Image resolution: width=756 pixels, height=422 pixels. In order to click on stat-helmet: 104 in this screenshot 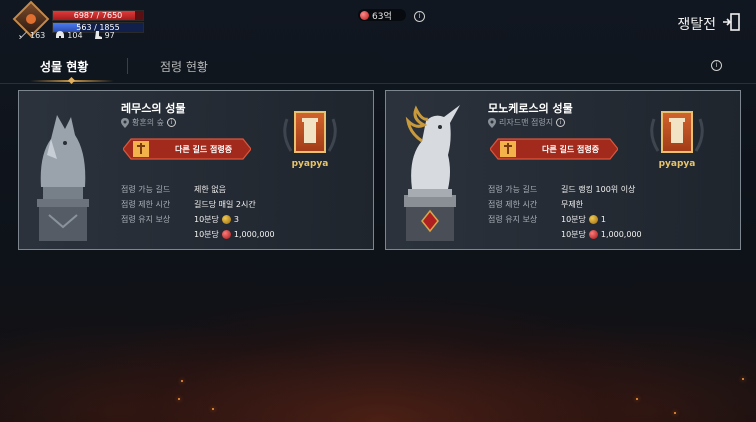, I will do `click(69, 35)`.